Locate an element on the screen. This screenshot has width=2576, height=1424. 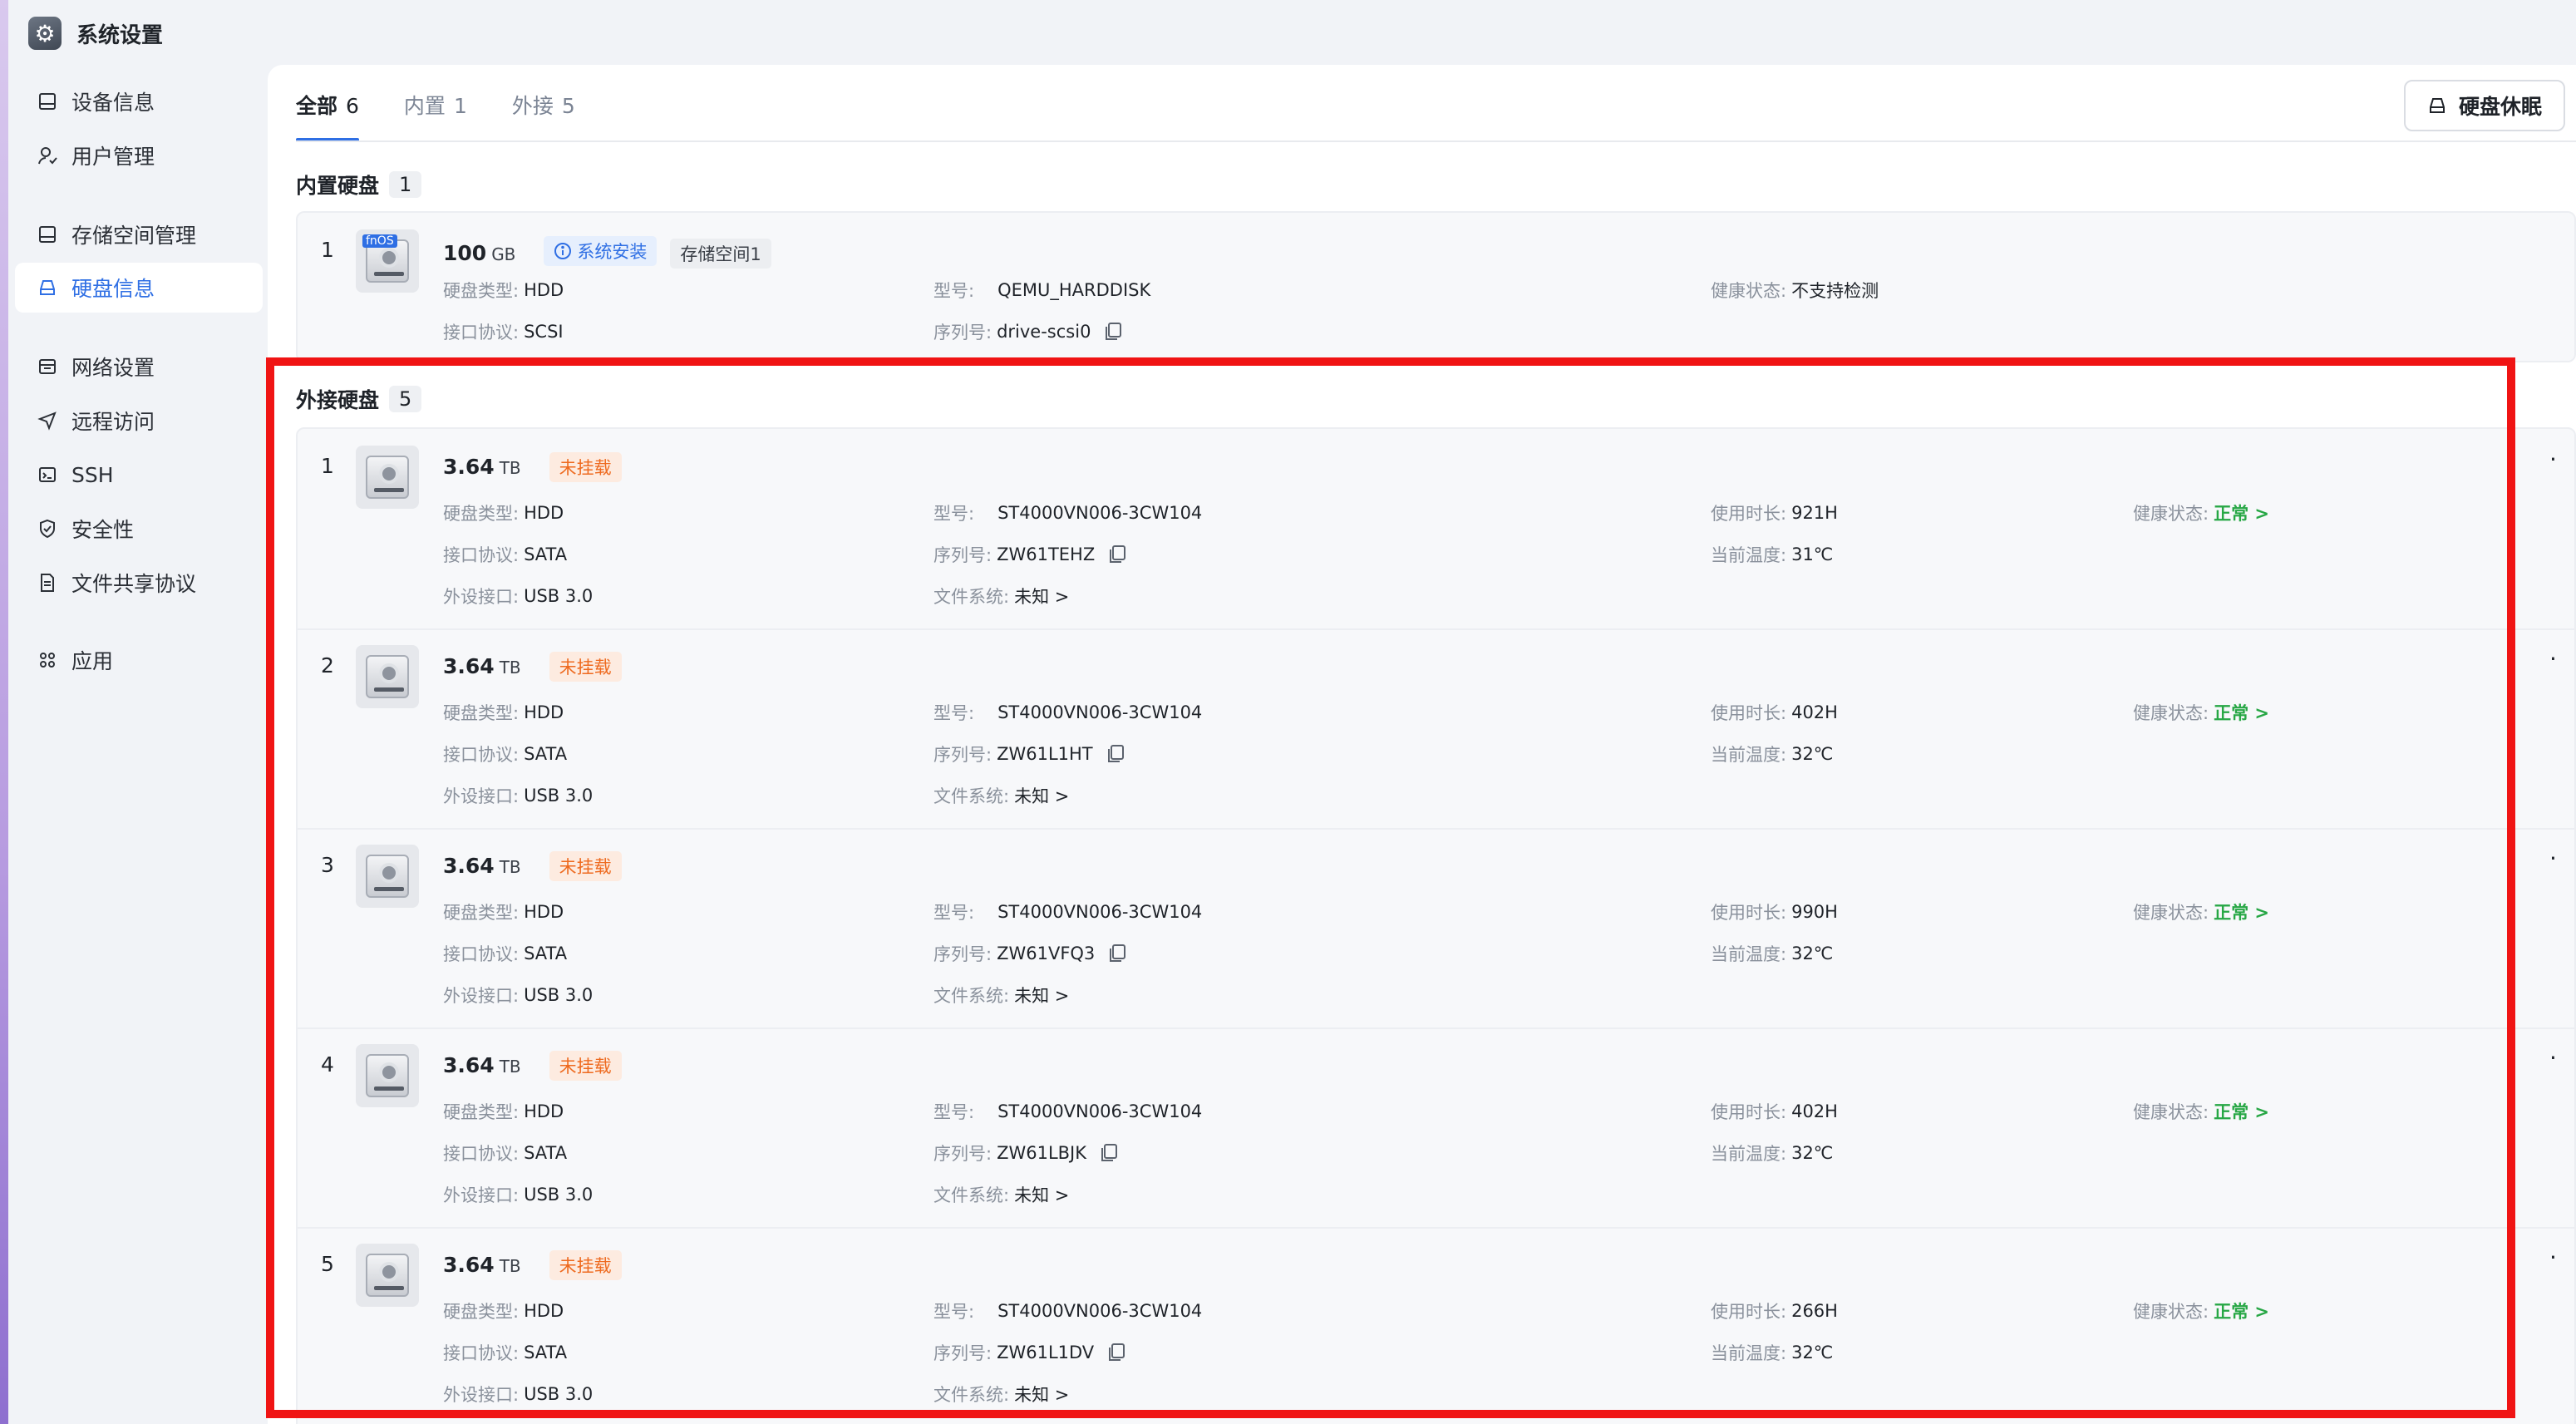
sidebar-item-label: 文件共享协议 is located at coordinates (134, 584).